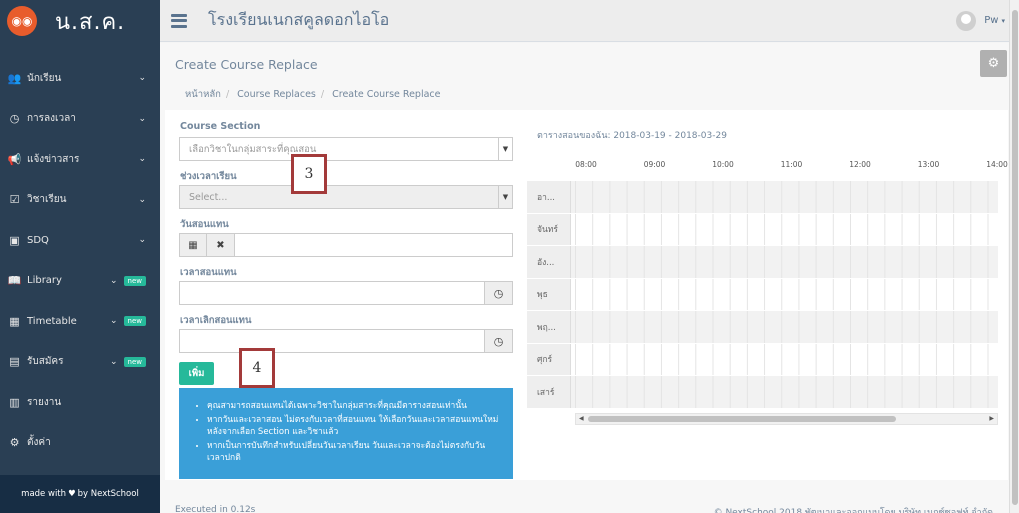  Describe the element at coordinates (193, 245) in the screenshot. I see `calendar-icon: ▦` at that location.